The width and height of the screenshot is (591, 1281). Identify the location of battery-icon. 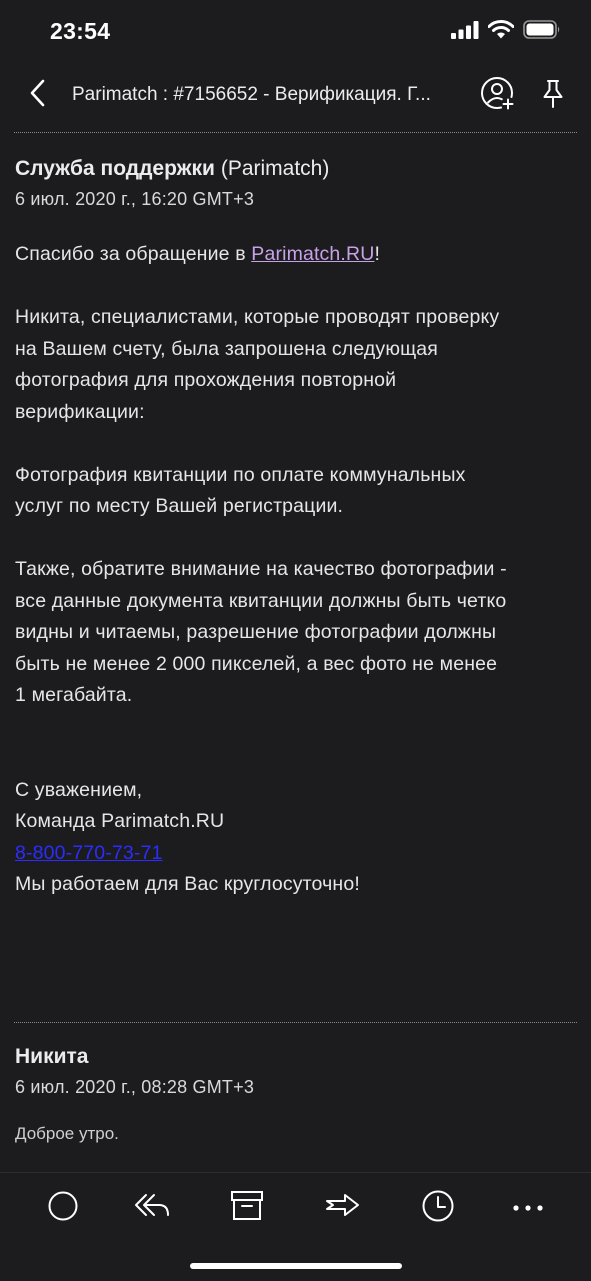
(542, 32).